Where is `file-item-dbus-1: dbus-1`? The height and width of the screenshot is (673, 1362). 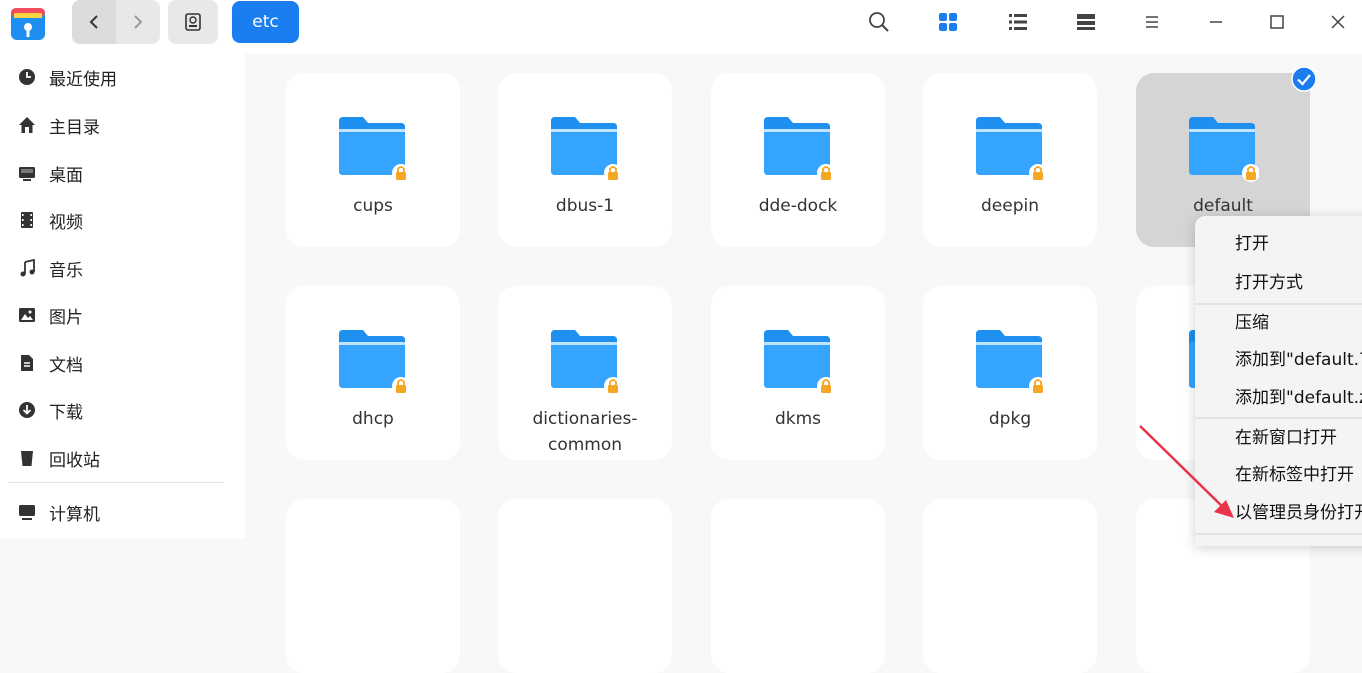 file-item-dbus-1: dbus-1 is located at coordinates (585, 160).